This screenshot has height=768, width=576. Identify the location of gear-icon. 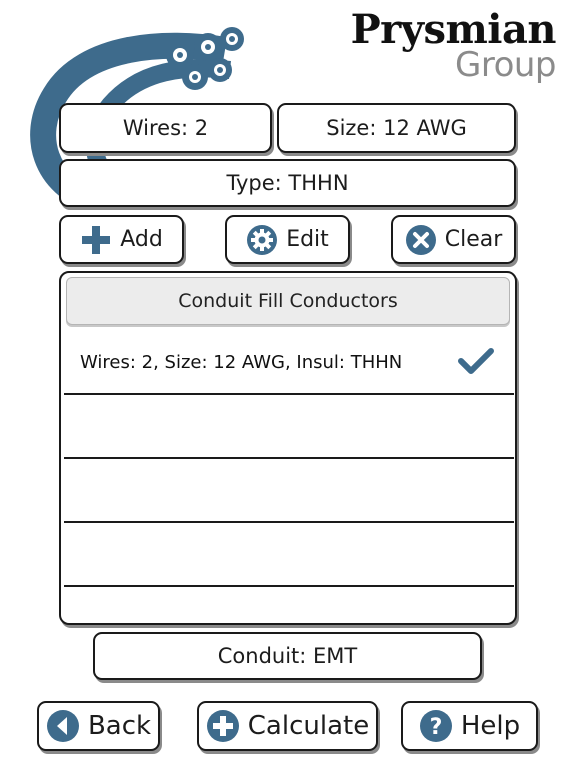
(262, 240).